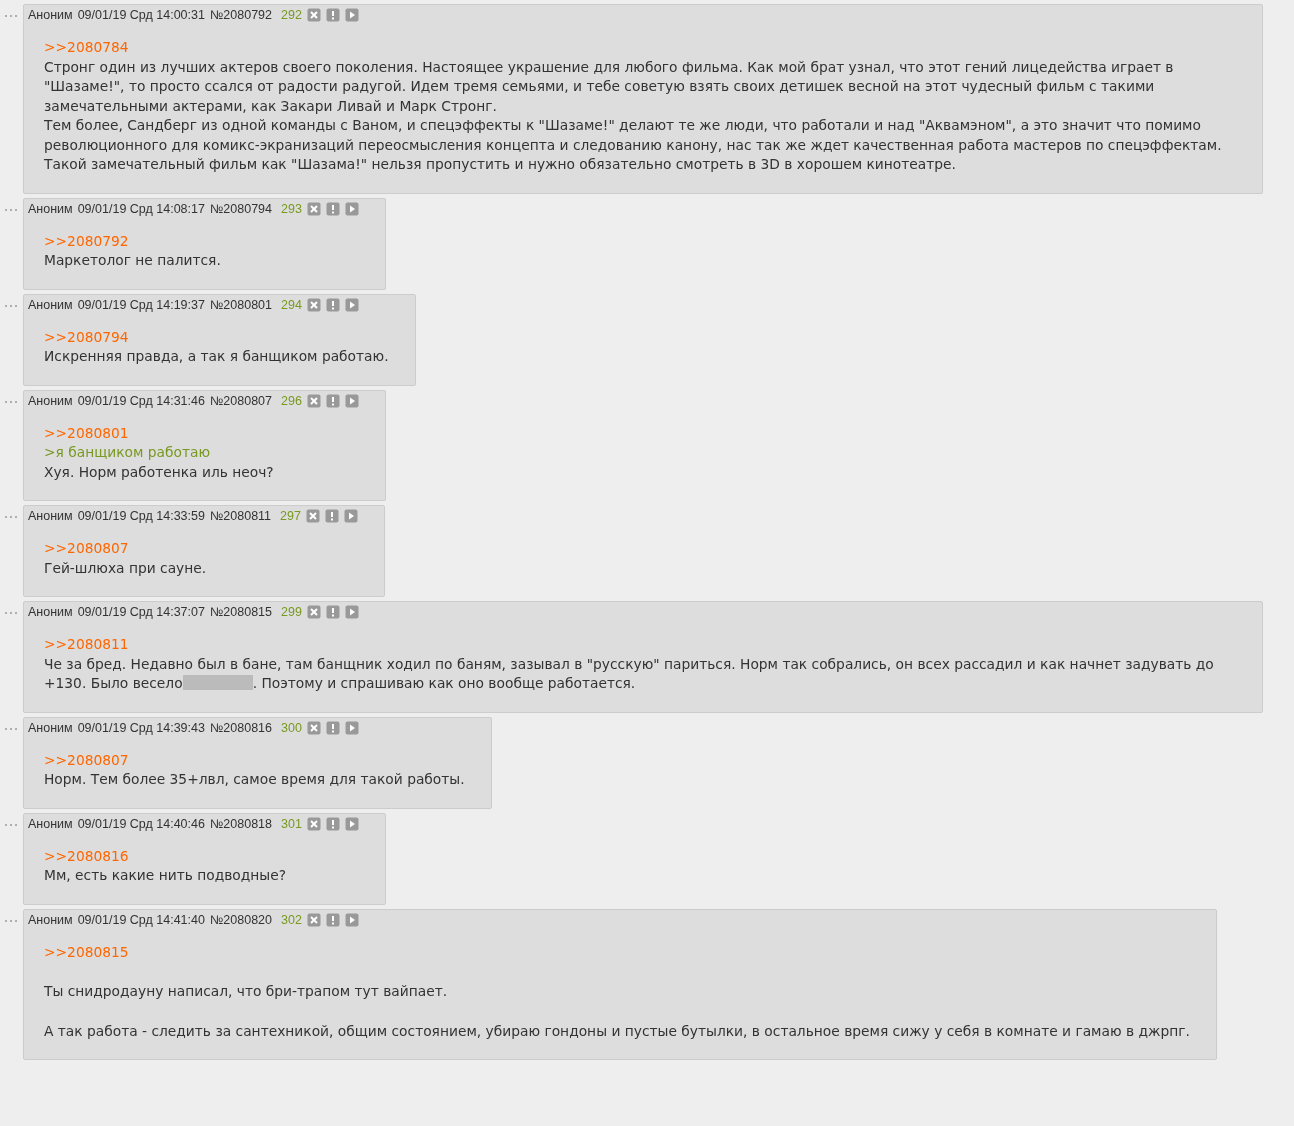  Describe the element at coordinates (133, 260) in the screenshot. I see `post-text: Маркетолог не палится.` at that location.